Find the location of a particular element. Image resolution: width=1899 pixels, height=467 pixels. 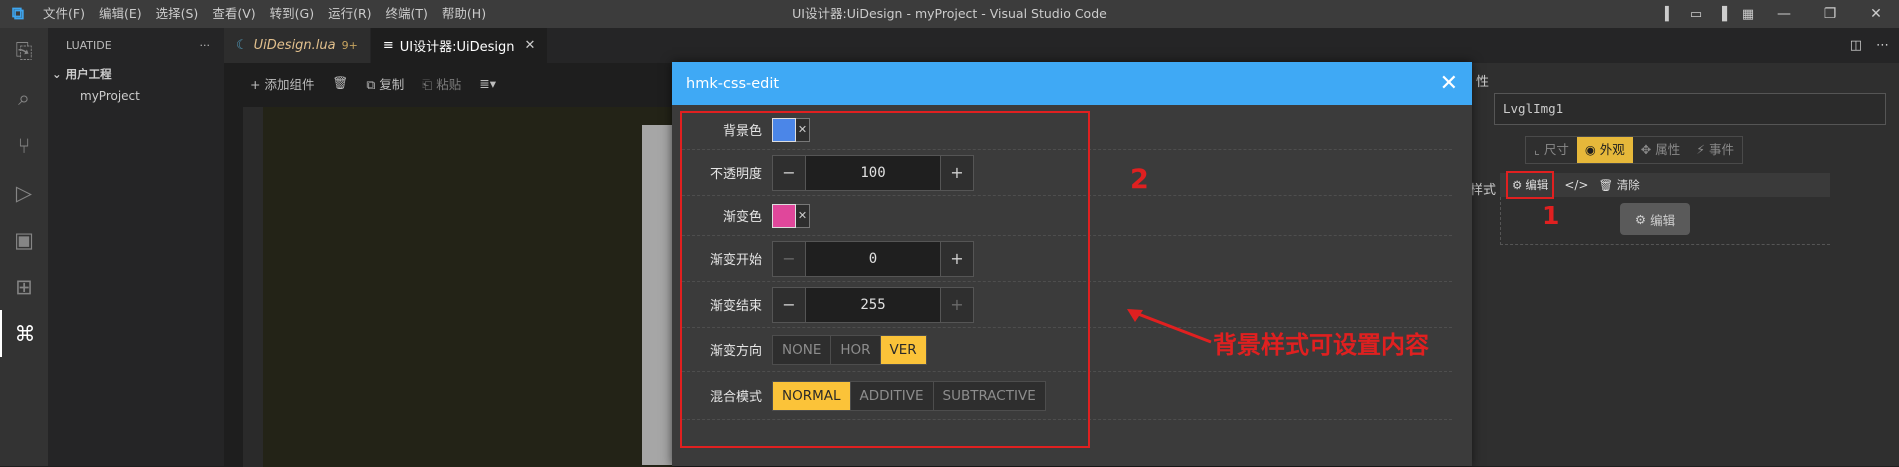

chip-icon: ⌘ is located at coordinates (24, 333).